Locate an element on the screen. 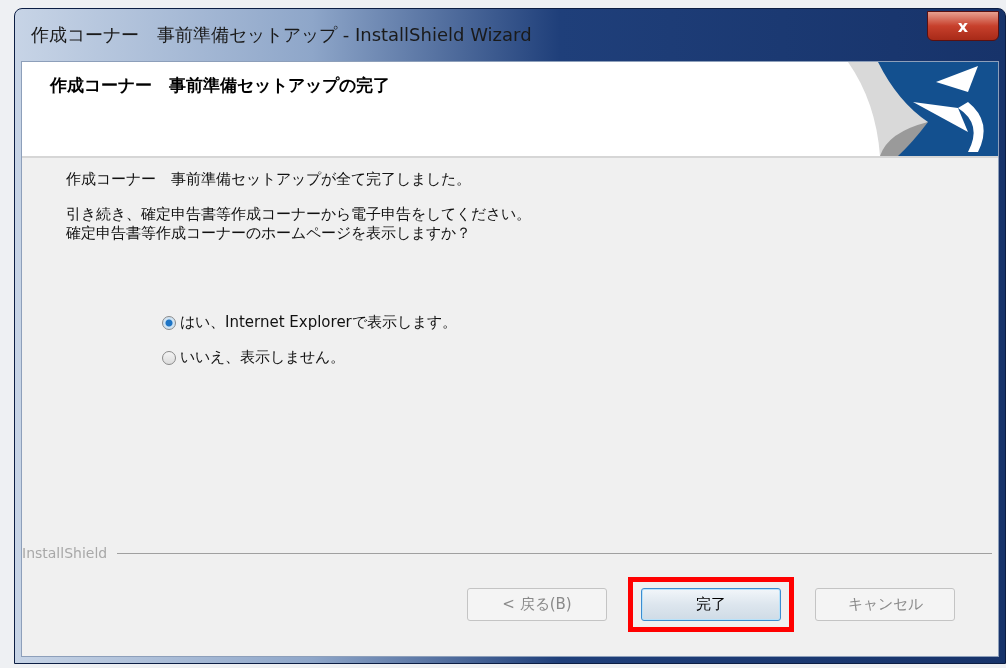 This screenshot has height=668, width=1006. close-button: x is located at coordinates (963, 26).